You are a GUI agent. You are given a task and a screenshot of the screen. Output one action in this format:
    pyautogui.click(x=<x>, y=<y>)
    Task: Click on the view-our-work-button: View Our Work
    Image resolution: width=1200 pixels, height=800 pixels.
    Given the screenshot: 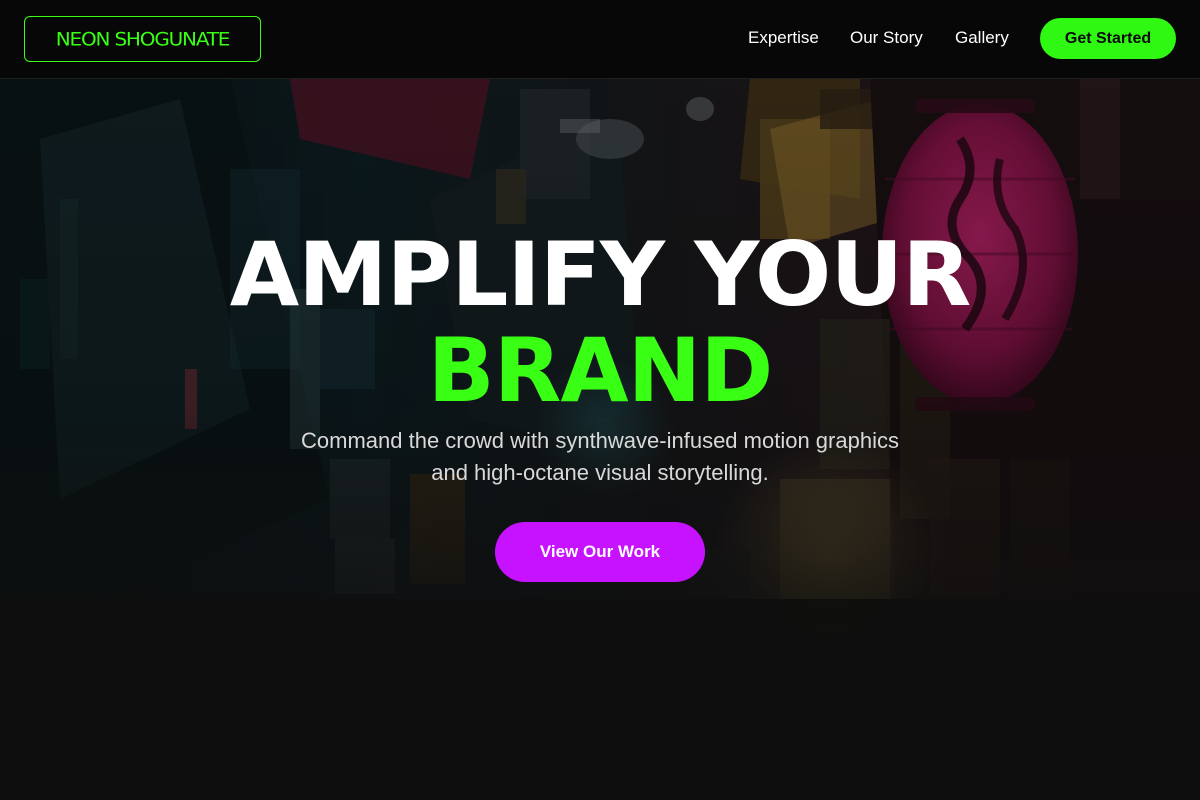 What is the action you would take?
    pyautogui.click(x=600, y=552)
    